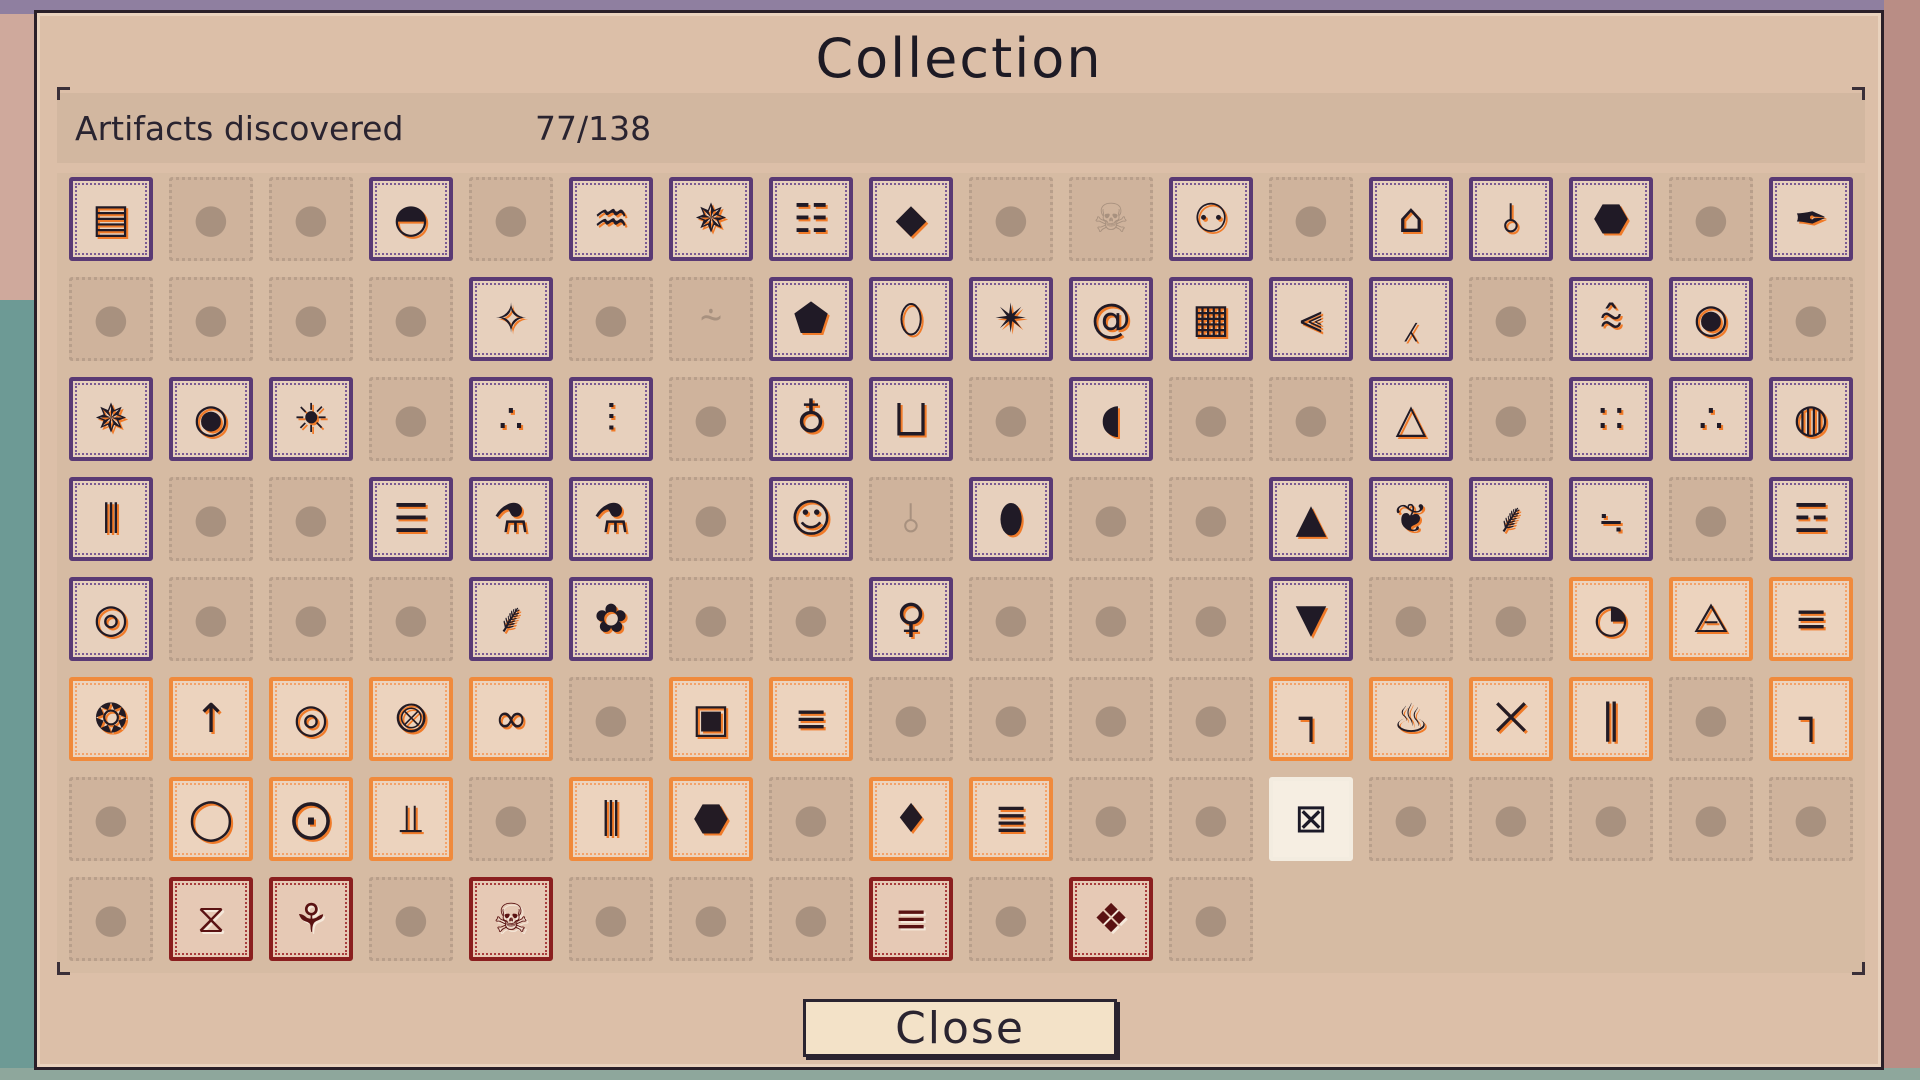  What do you see at coordinates (1011, 319) in the screenshot?
I see `artifact-tile: ✴` at bounding box center [1011, 319].